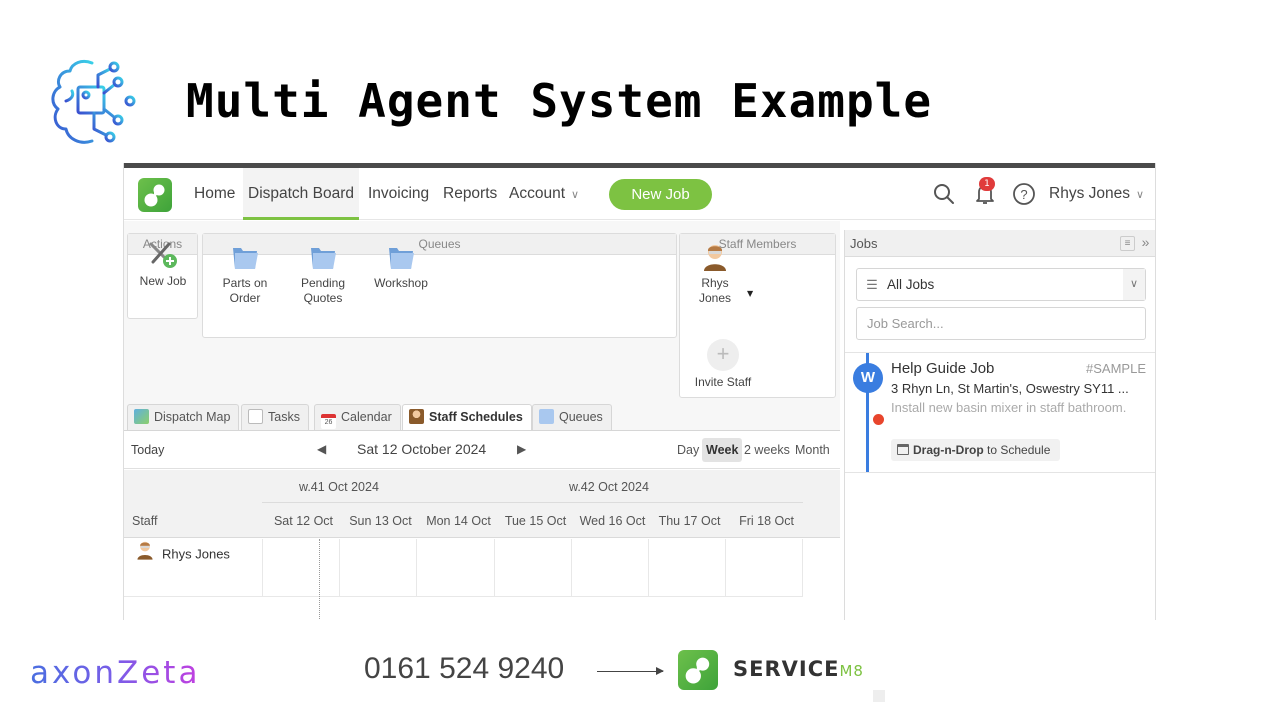 This screenshot has width=1280, height=720. Describe the element at coordinates (182, 552) in the screenshot. I see `row-staff: Rhys Jones` at that location.